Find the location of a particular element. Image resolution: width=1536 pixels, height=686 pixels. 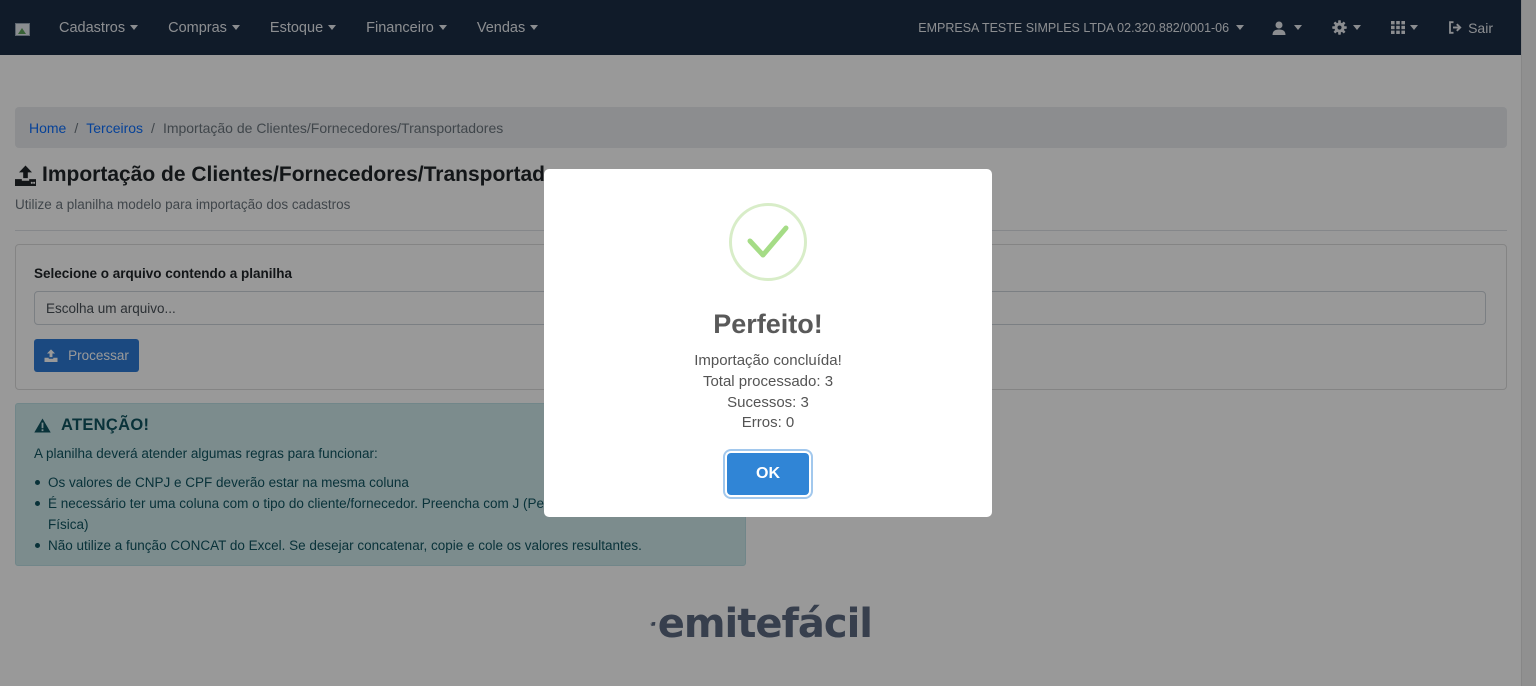

dialog-title: Perfeito! is located at coordinates (768, 324).